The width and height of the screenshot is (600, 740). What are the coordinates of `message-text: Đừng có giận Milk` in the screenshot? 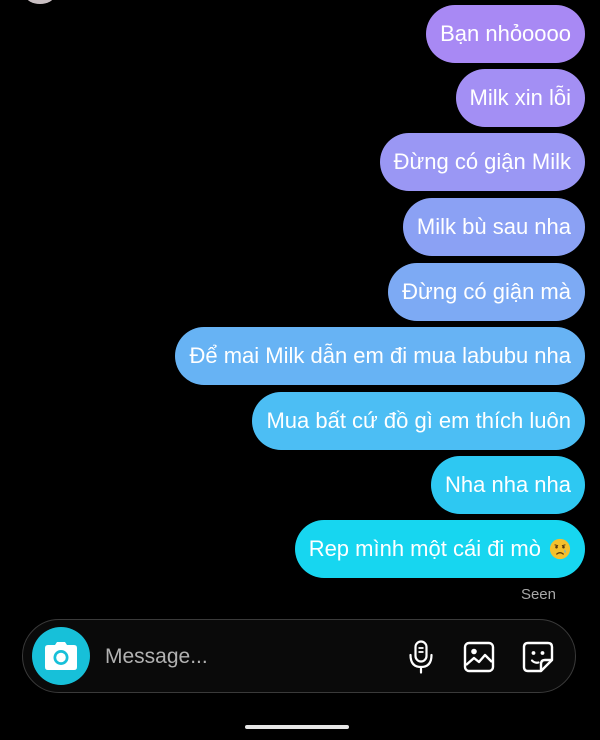 It's located at (482, 161).